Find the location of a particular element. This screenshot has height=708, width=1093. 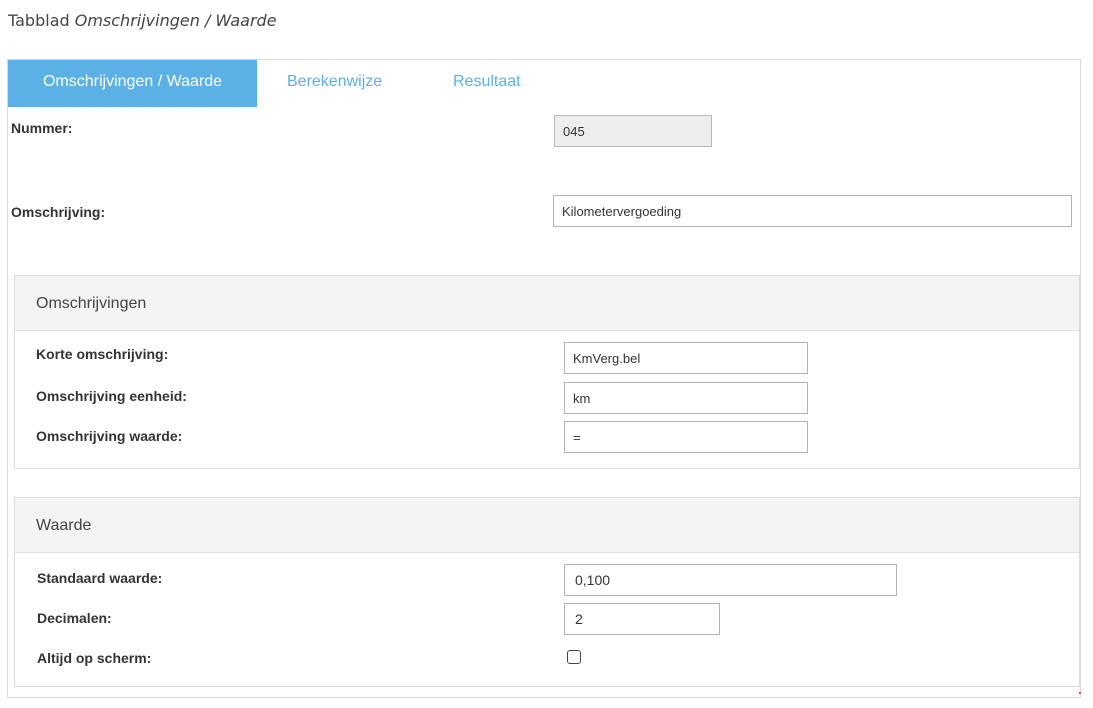

omschrijving-label: Omschrijving: is located at coordinates (58, 212).